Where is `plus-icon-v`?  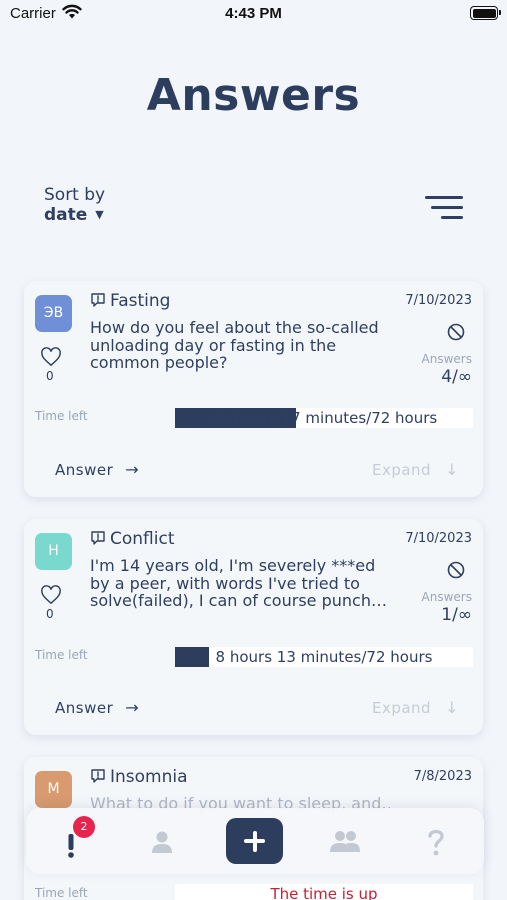 plus-icon-v is located at coordinates (254, 841).